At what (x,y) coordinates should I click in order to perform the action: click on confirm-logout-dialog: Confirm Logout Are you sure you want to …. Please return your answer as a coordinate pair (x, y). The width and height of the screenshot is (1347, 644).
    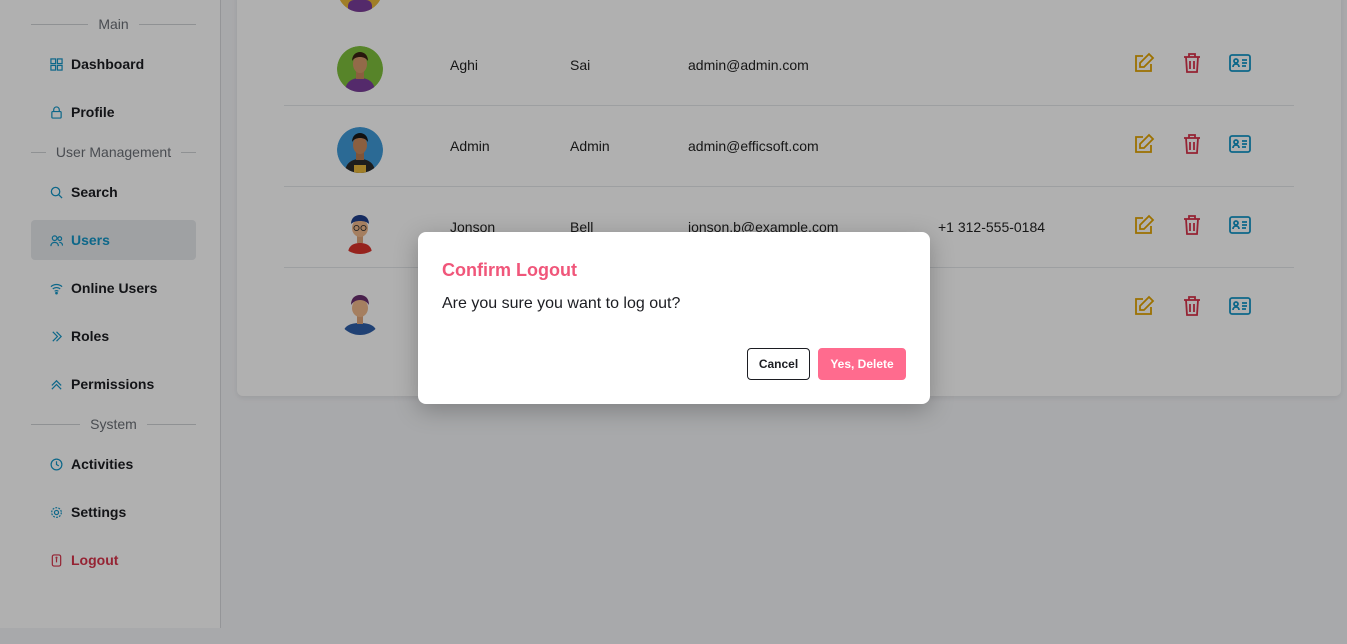
    Looking at the image, I should click on (674, 318).